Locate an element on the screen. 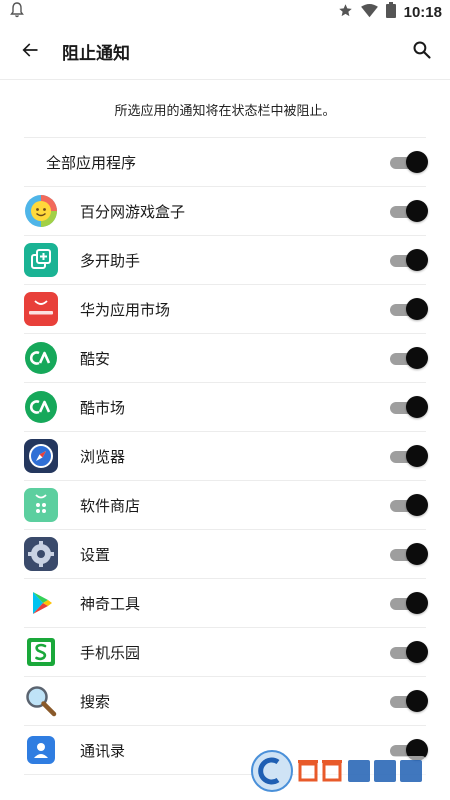  software-store-icon is located at coordinates (41, 505).